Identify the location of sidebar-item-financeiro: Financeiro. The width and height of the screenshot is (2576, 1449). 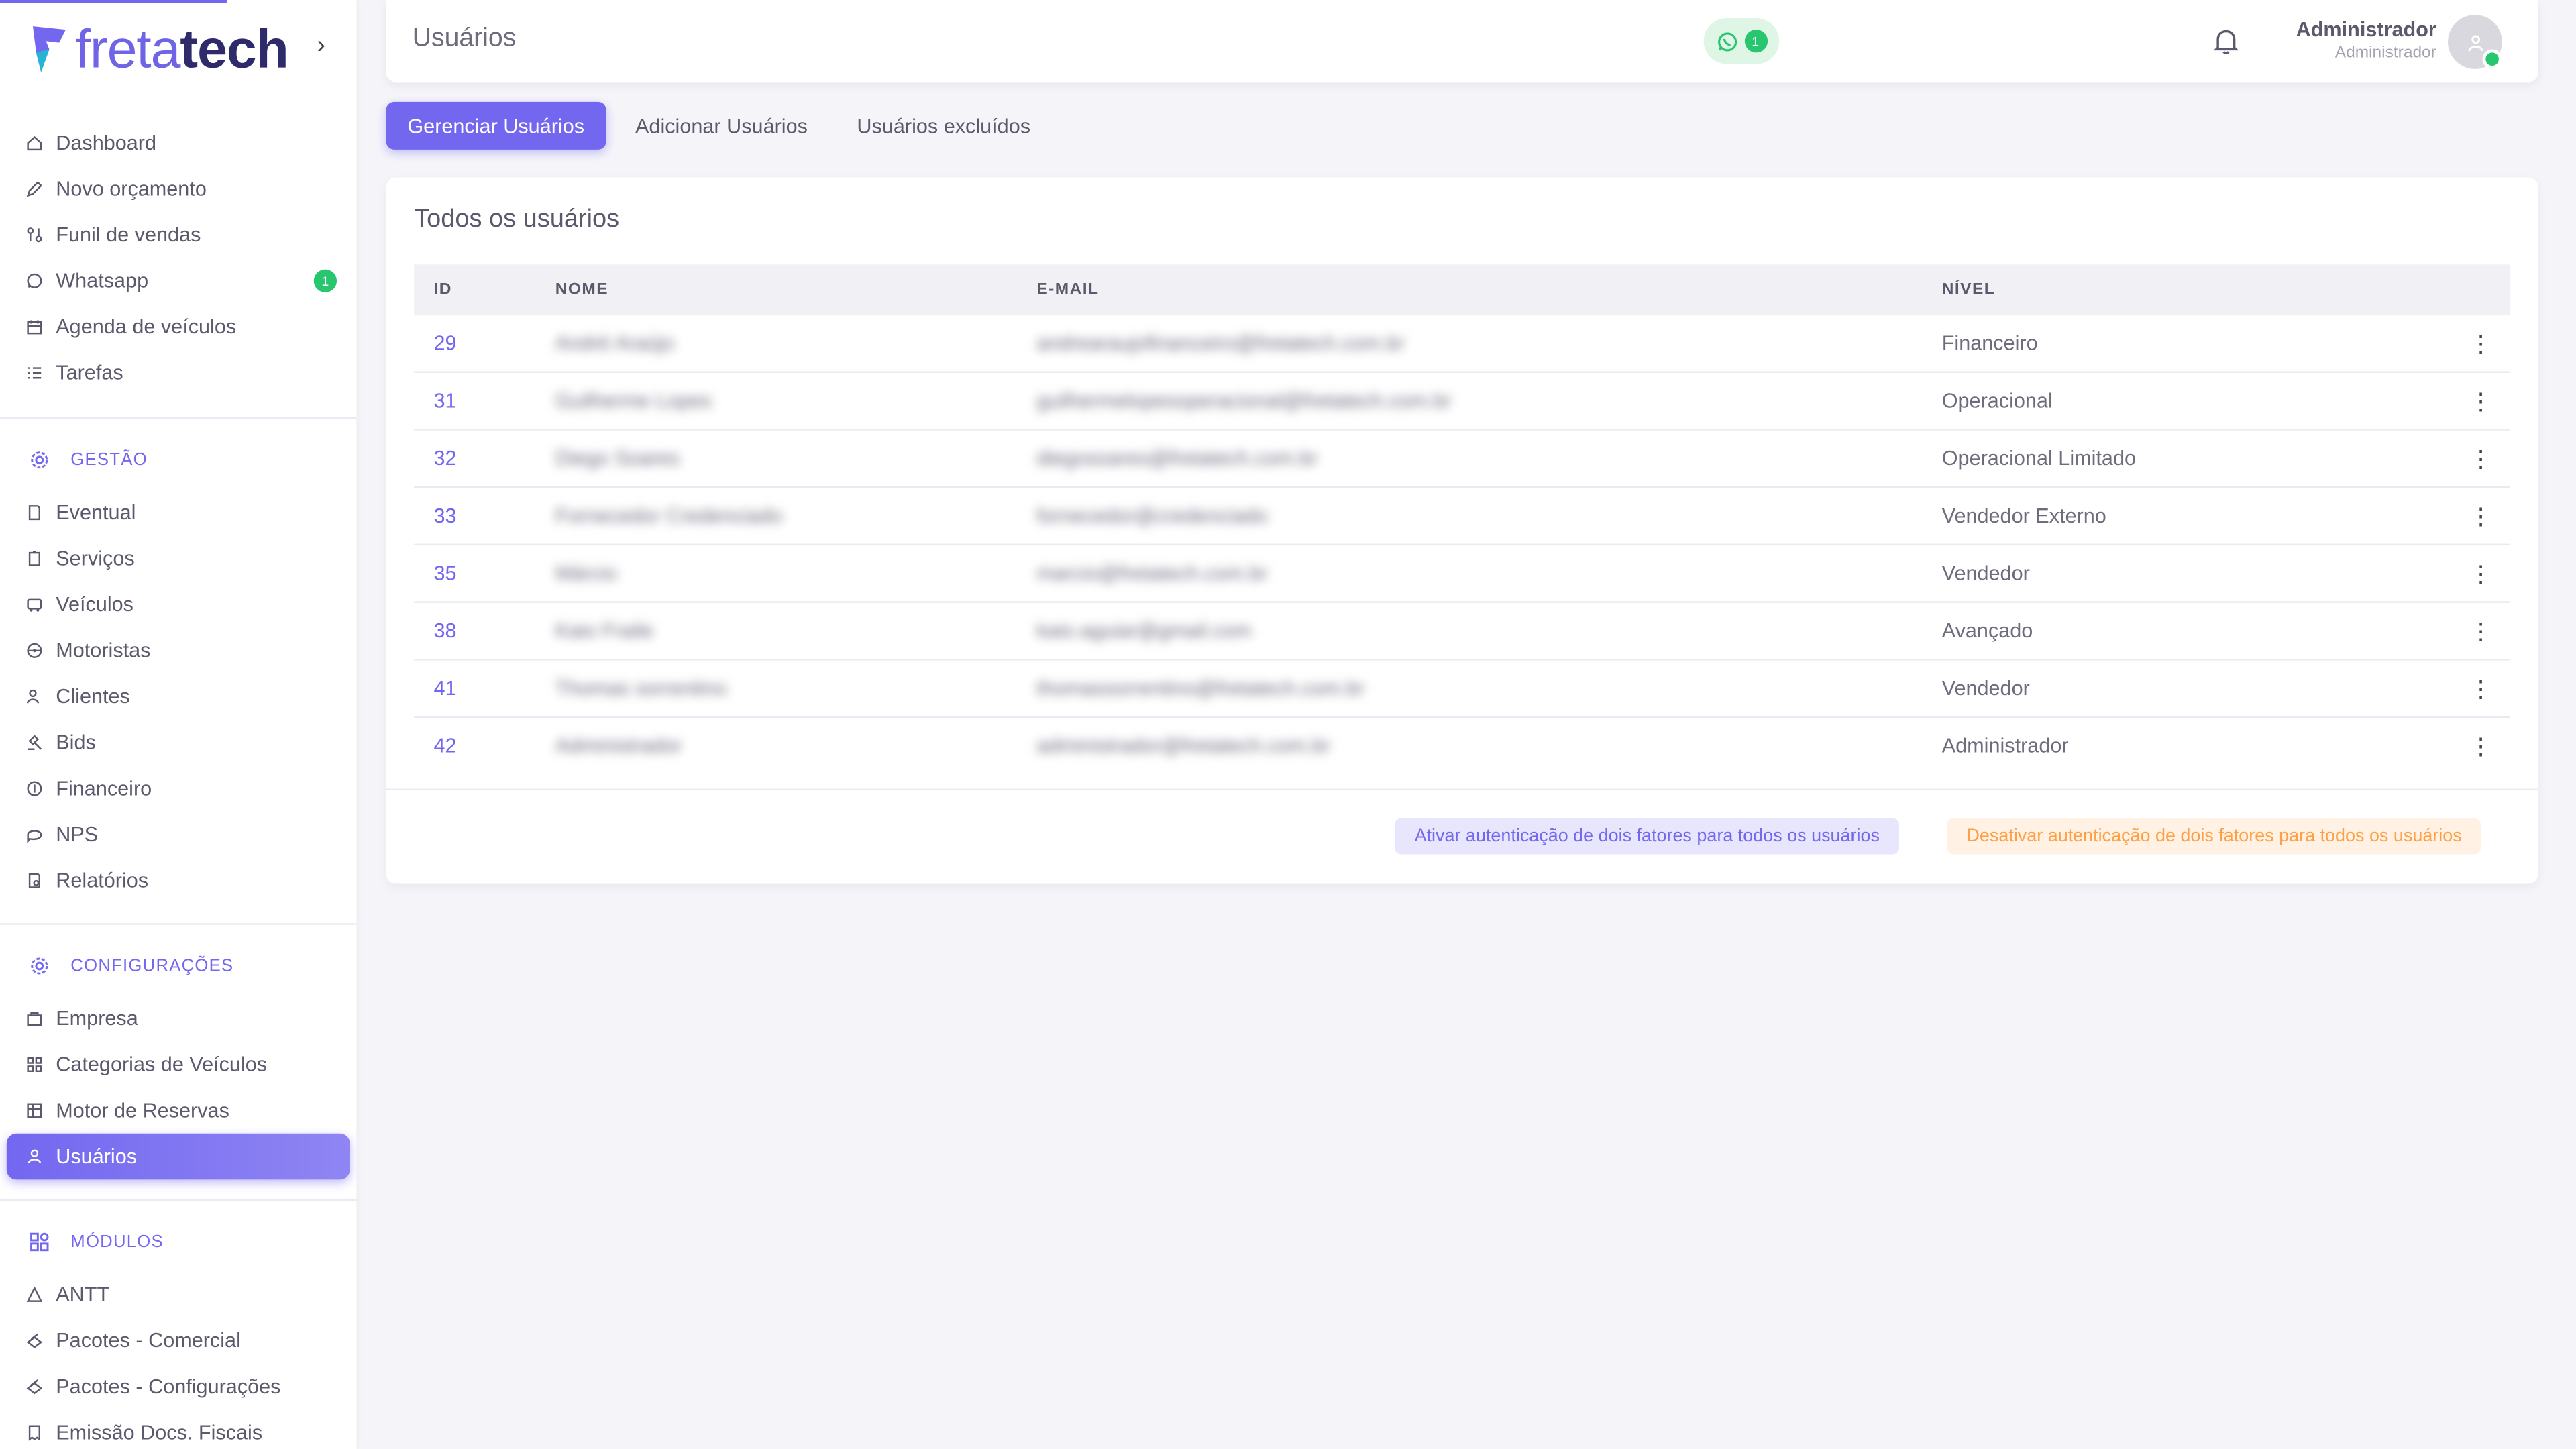
(178, 788).